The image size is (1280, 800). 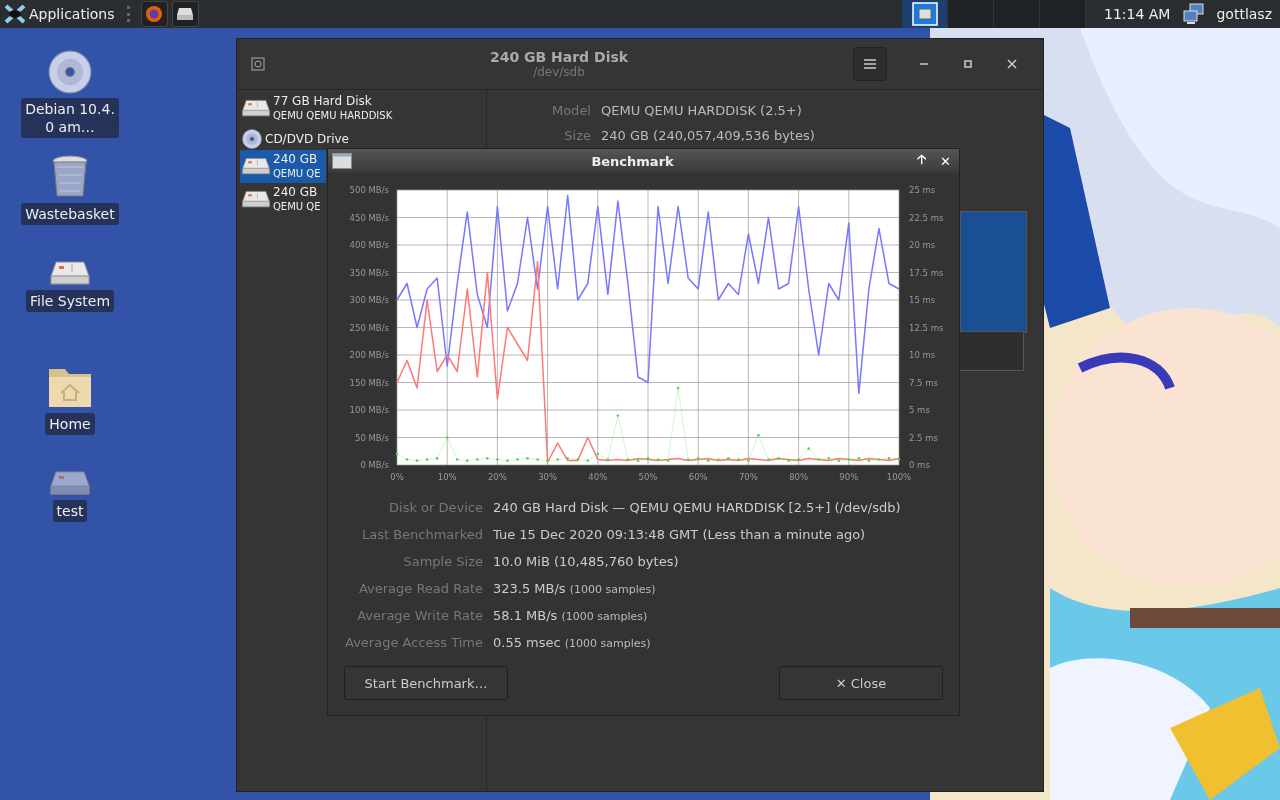 What do you see at coordinates (421, 534) in the screenshot?
I see `info-label: Last Benchmarked` at bounding box center [421, 534].